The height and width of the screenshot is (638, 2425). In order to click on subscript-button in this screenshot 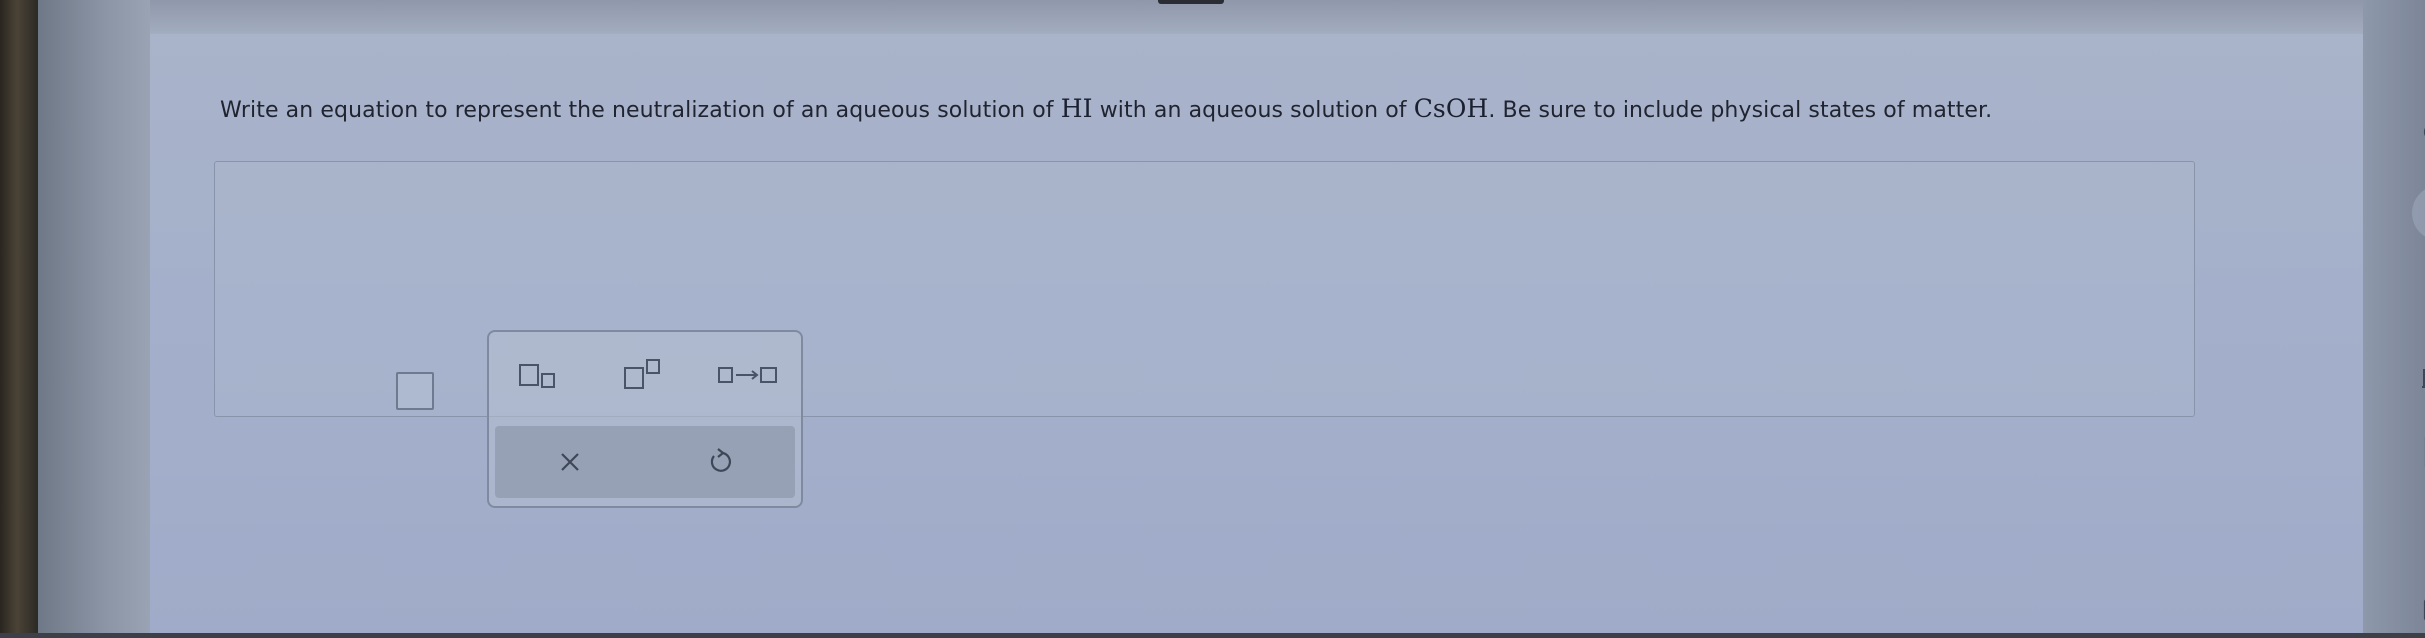, I will do `click(539, 375)`.